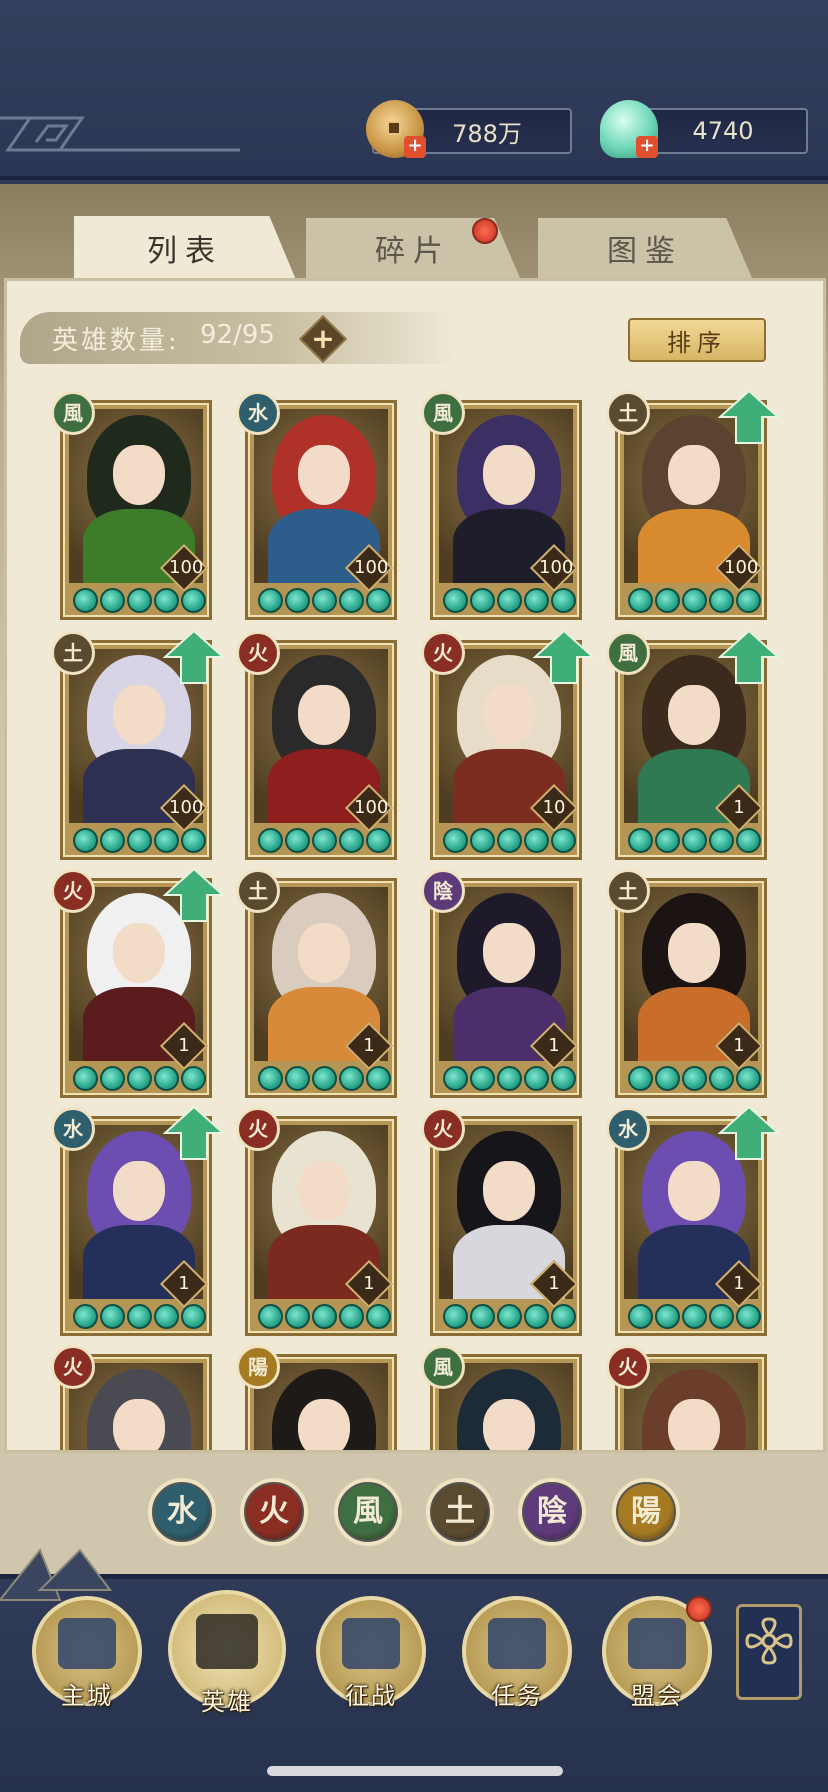  I want to click on more-menu-button, so click(769, 1652).